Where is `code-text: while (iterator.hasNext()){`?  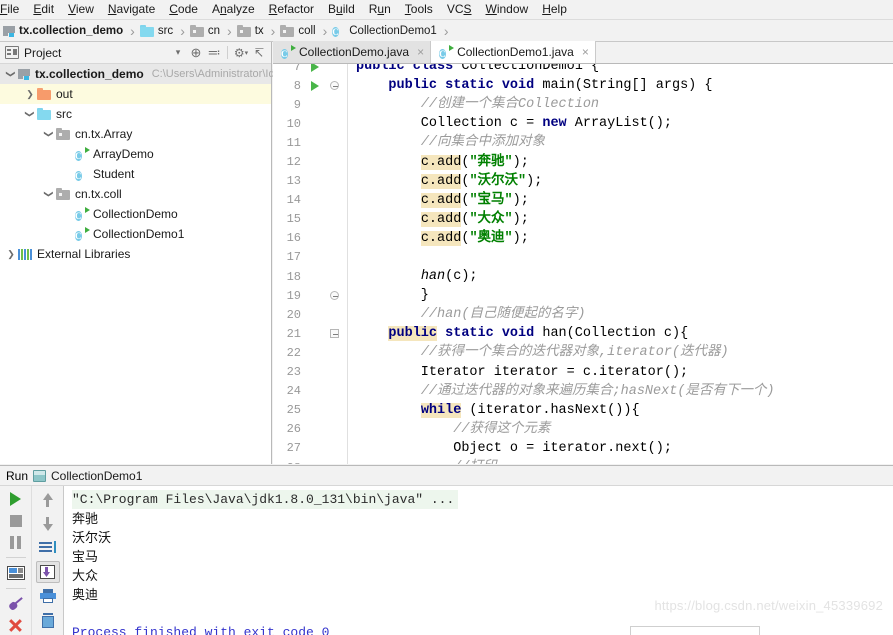 code-text: while (iterator.hasNext()){ is located at coordinates (530, 410).